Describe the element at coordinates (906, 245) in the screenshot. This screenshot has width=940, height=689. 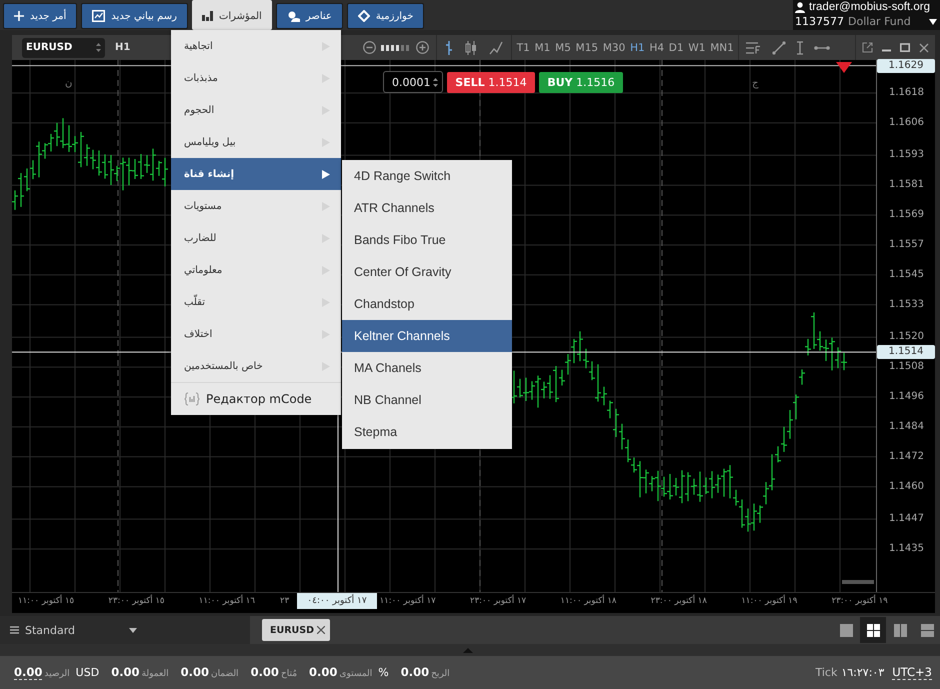
I see `price-tick: 1.1557` at that location.